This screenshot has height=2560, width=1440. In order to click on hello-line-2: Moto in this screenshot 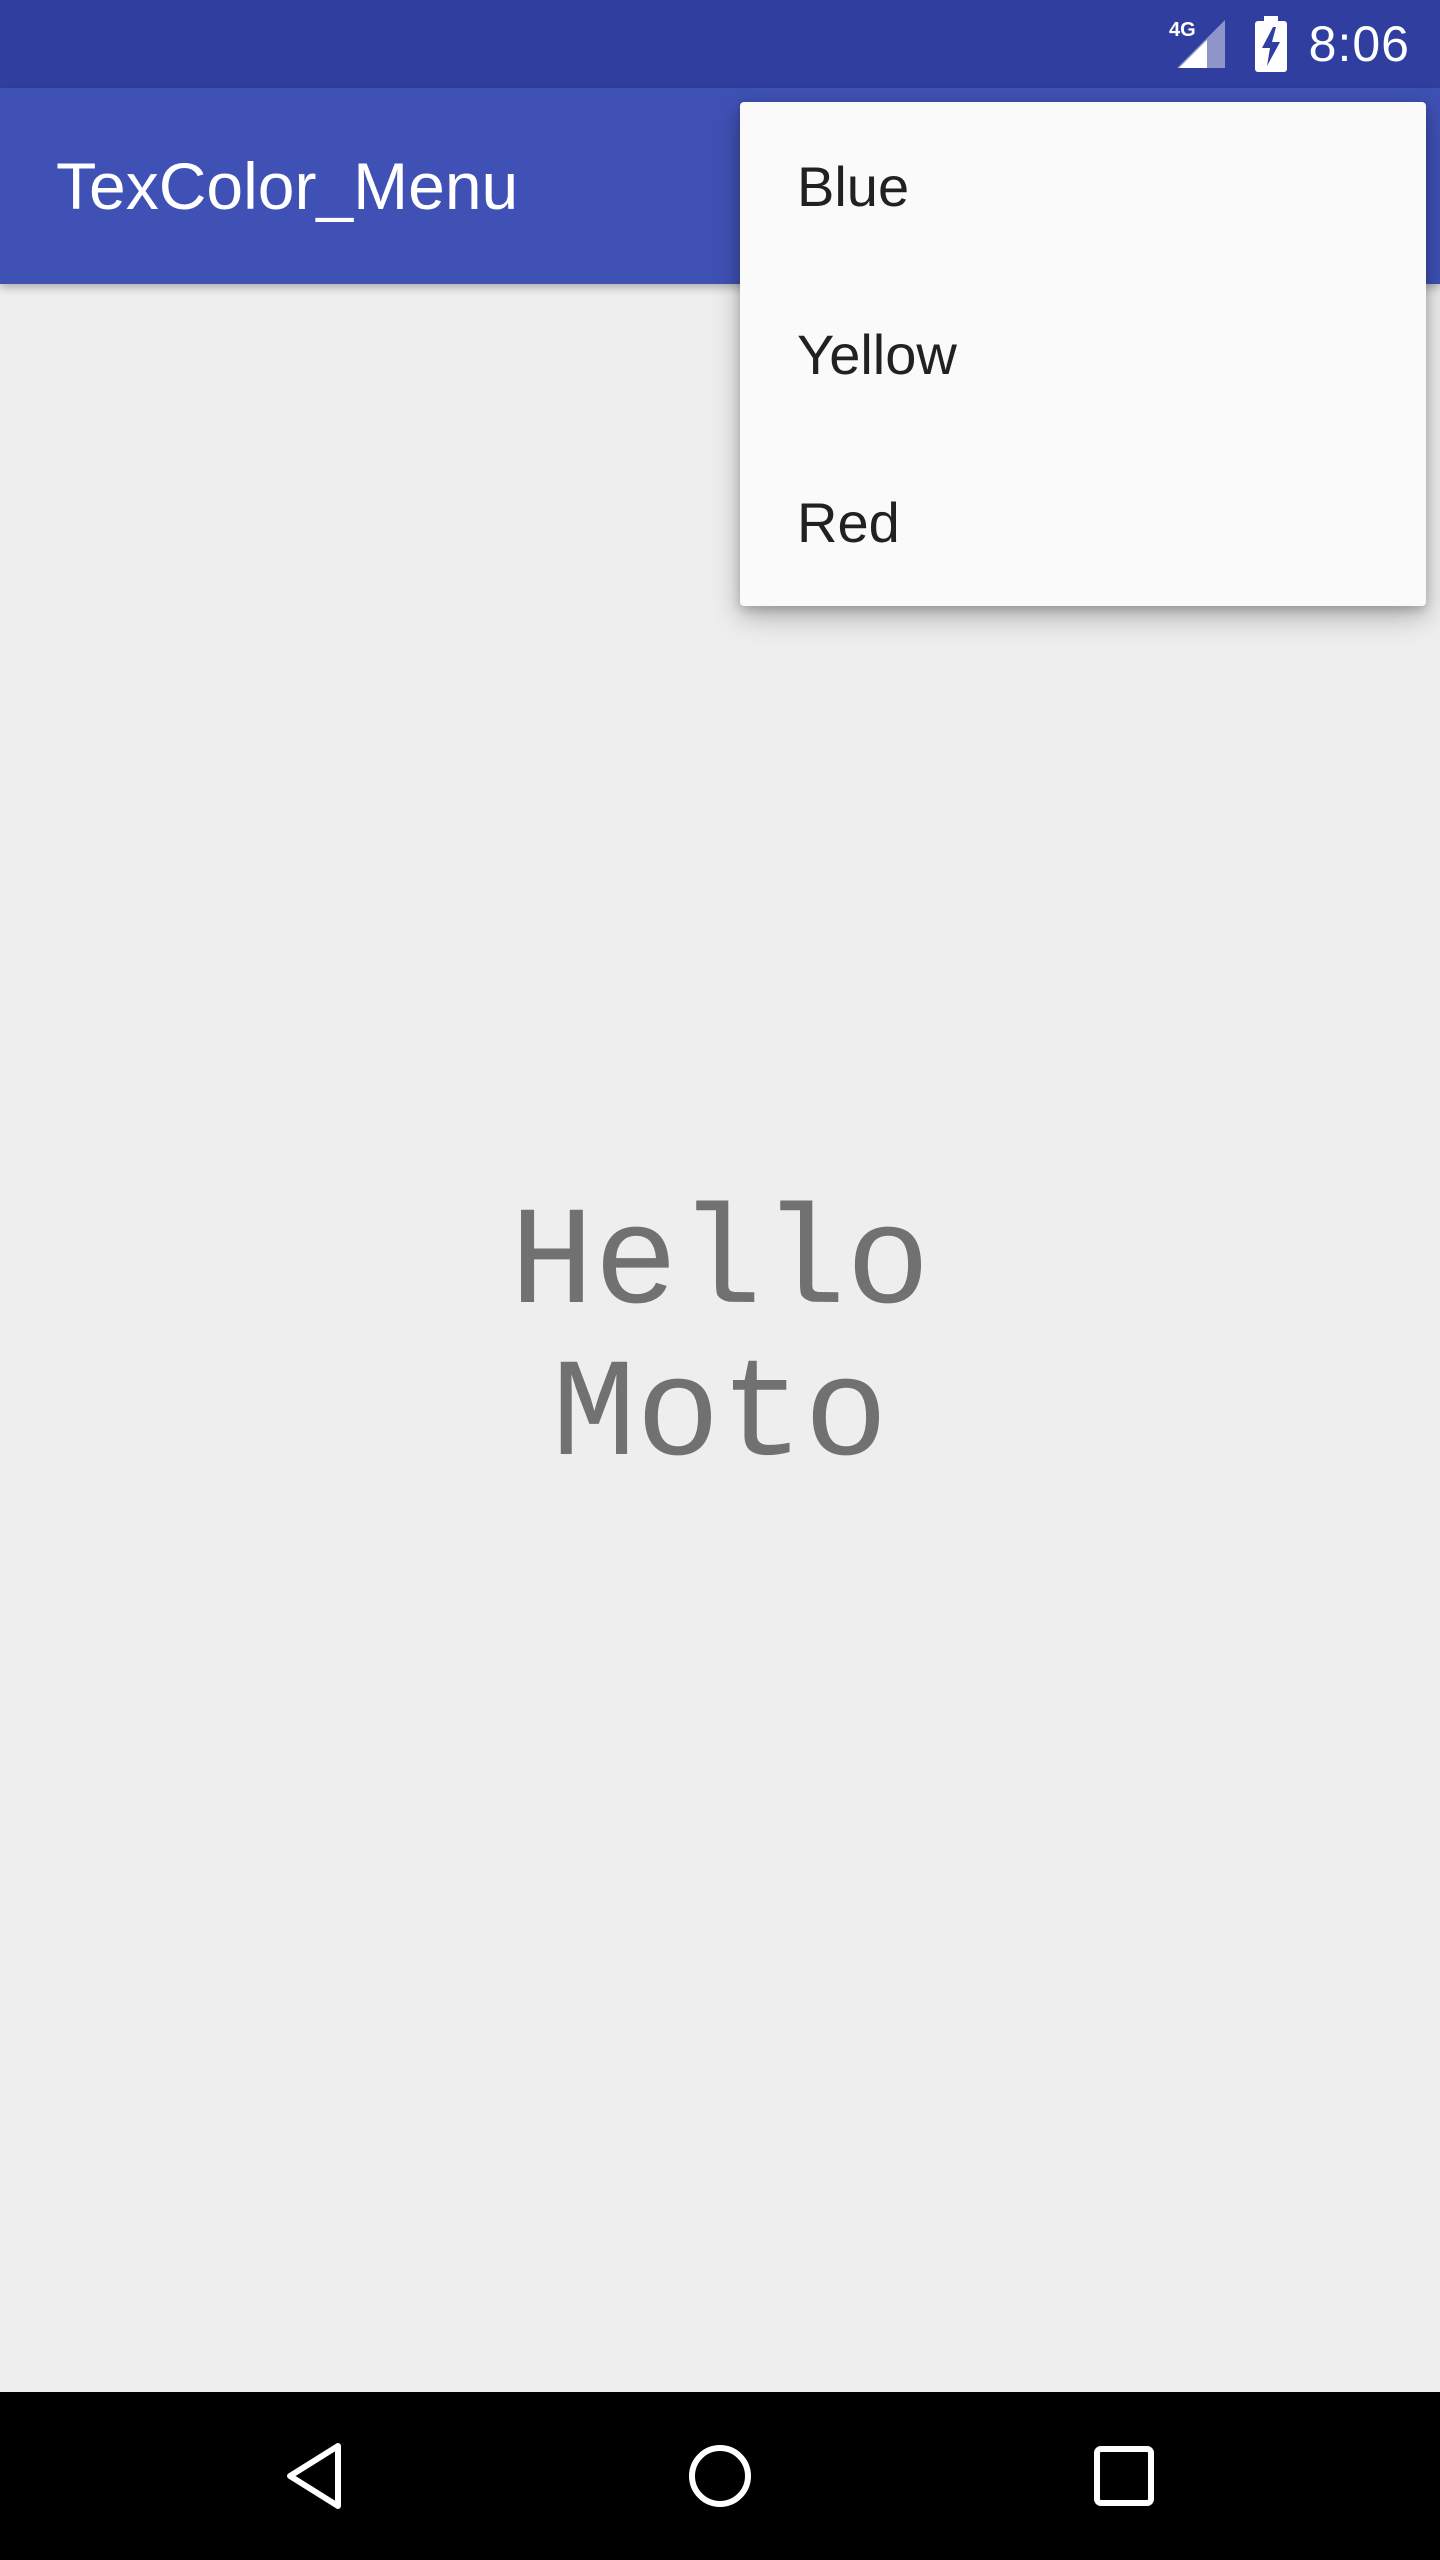, I will do `click(720, 1417)`.